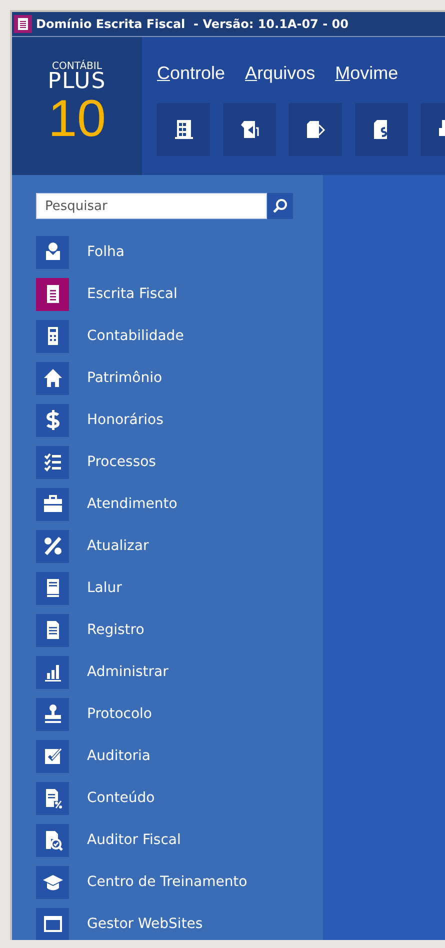 This screenshot has height=948, width=445. Describe the element at coordinates (52, 588) in the screenshot. I see `book-icon` at that location.